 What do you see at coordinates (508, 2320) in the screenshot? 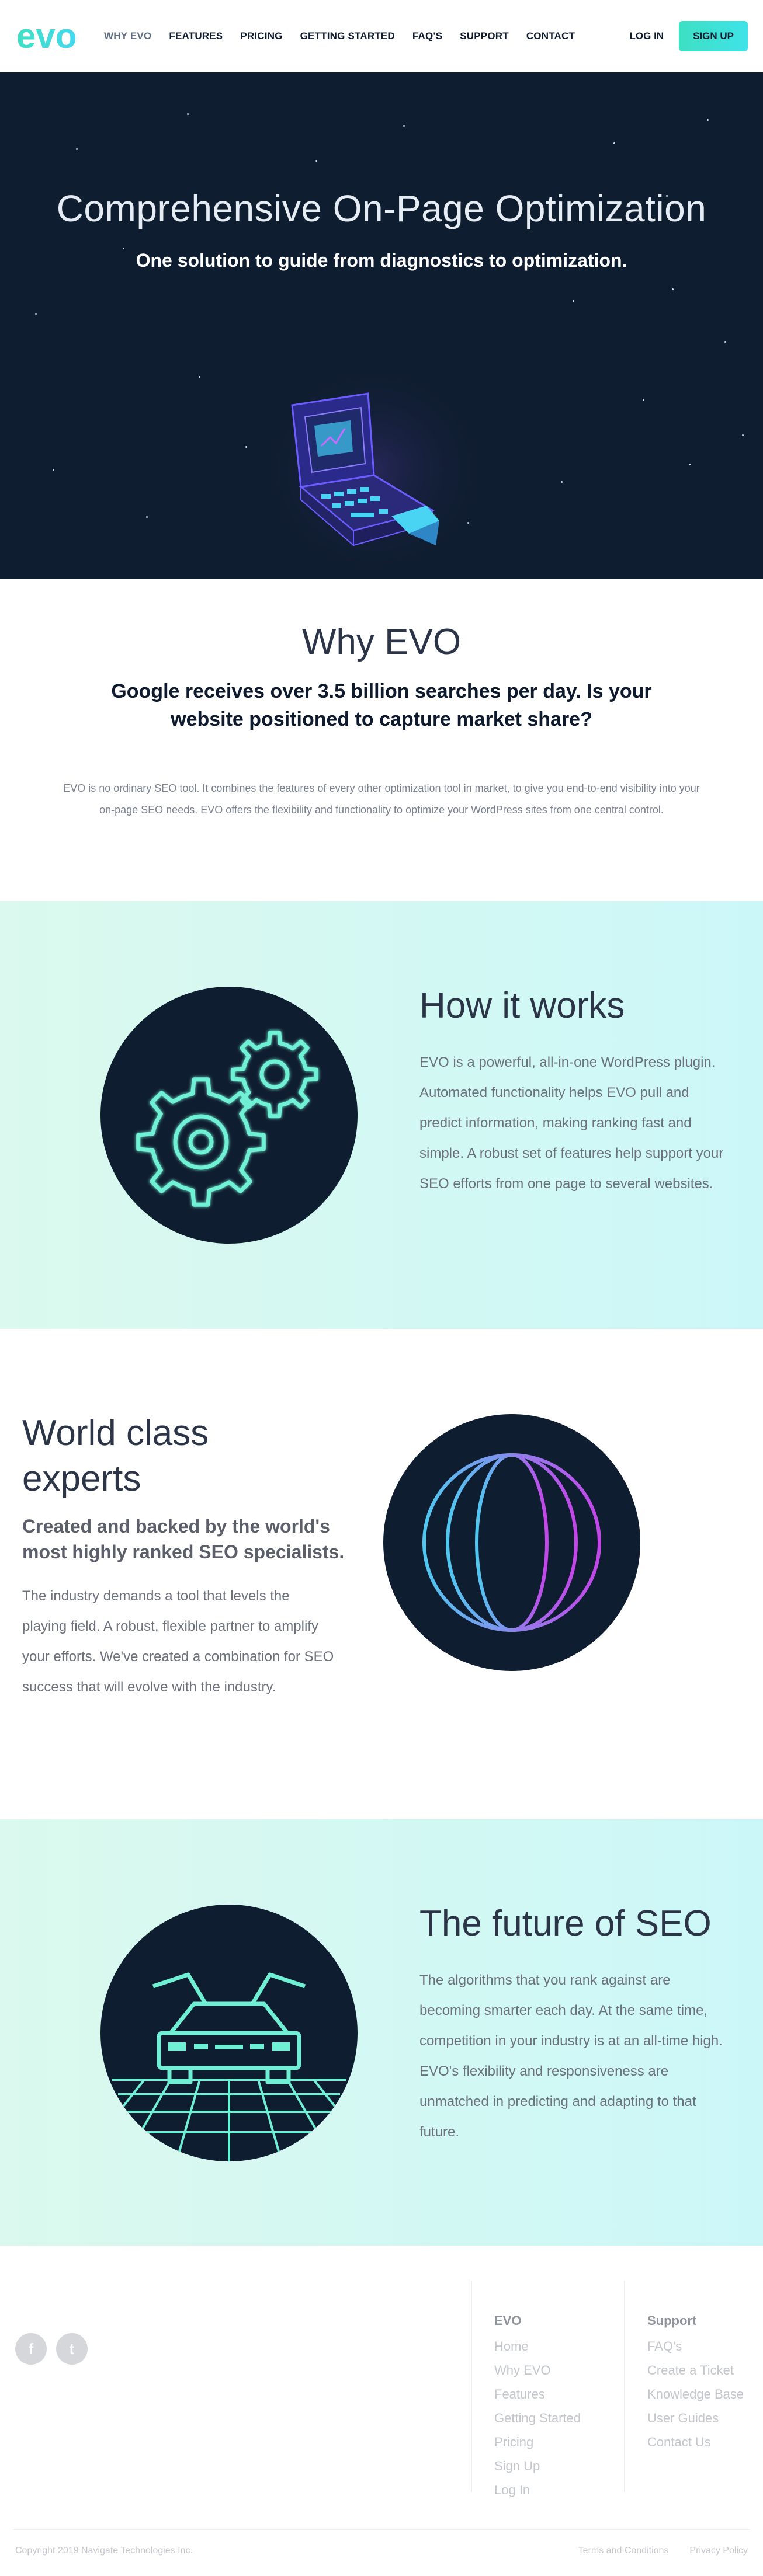
I see `footer-evo-heading: EVO` at bounding box center [508, 2320].